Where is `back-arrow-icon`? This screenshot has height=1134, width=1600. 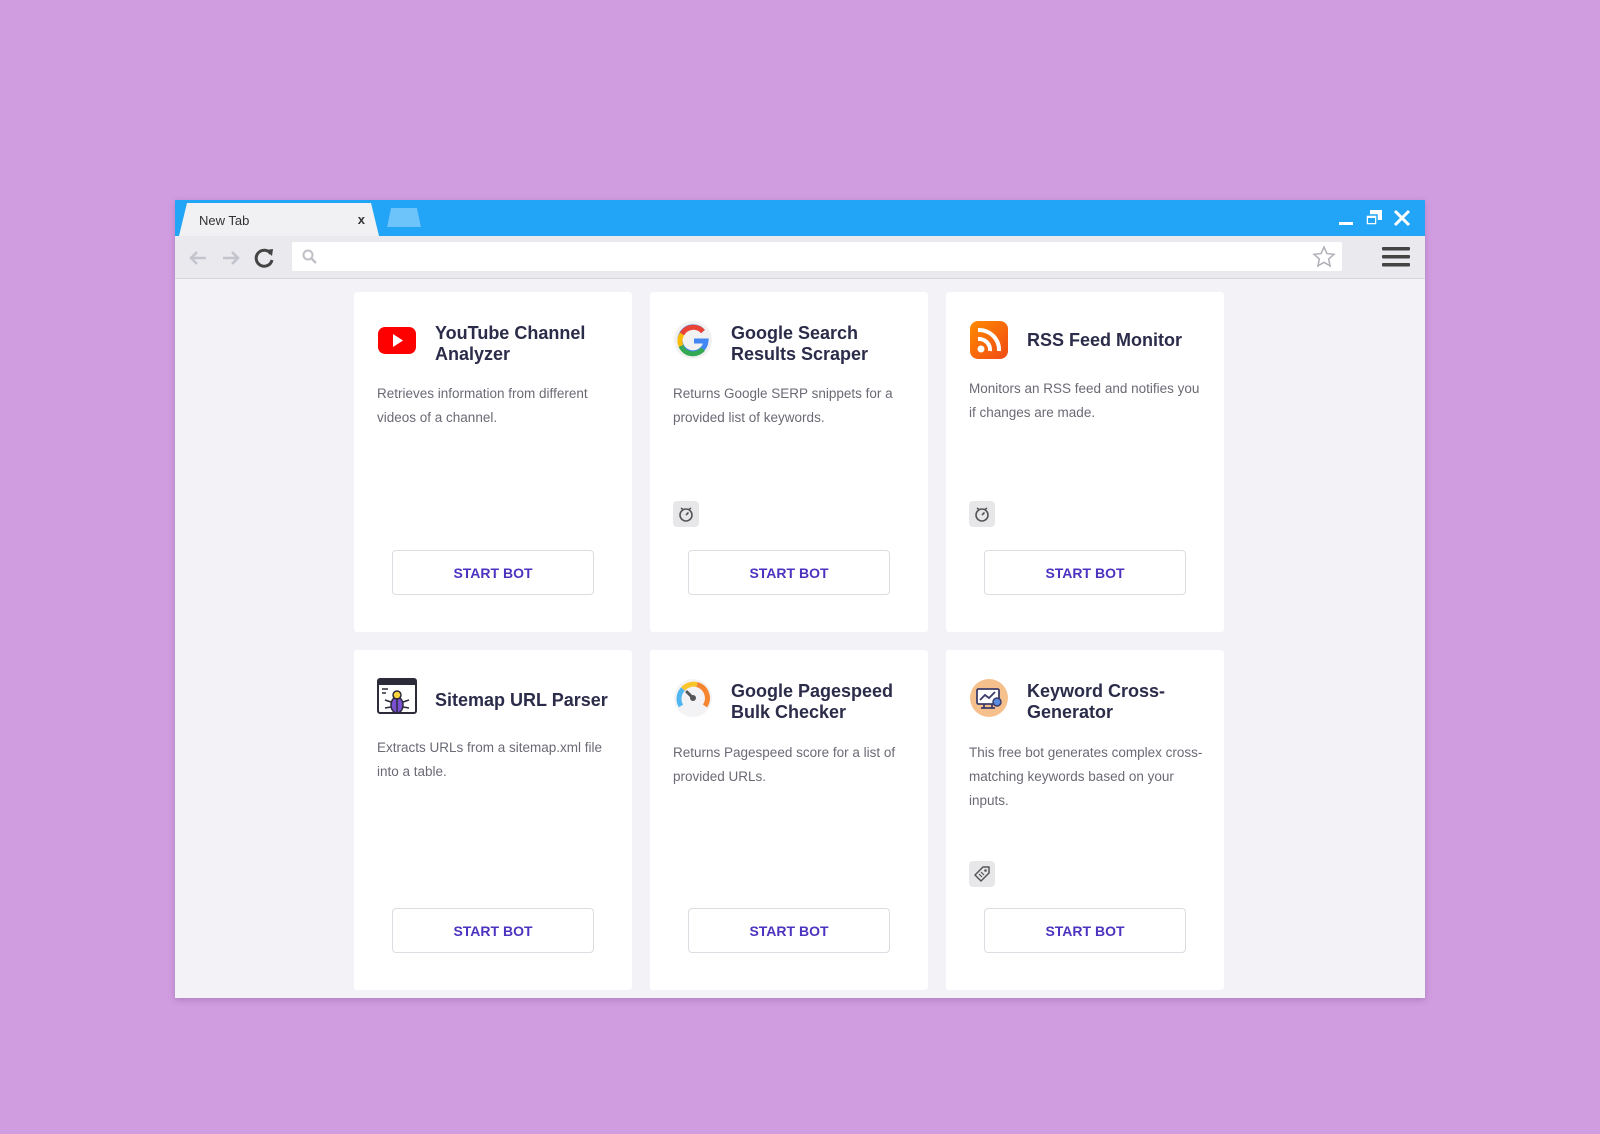 back-arrow-icon is located at coordinates (198, 258).